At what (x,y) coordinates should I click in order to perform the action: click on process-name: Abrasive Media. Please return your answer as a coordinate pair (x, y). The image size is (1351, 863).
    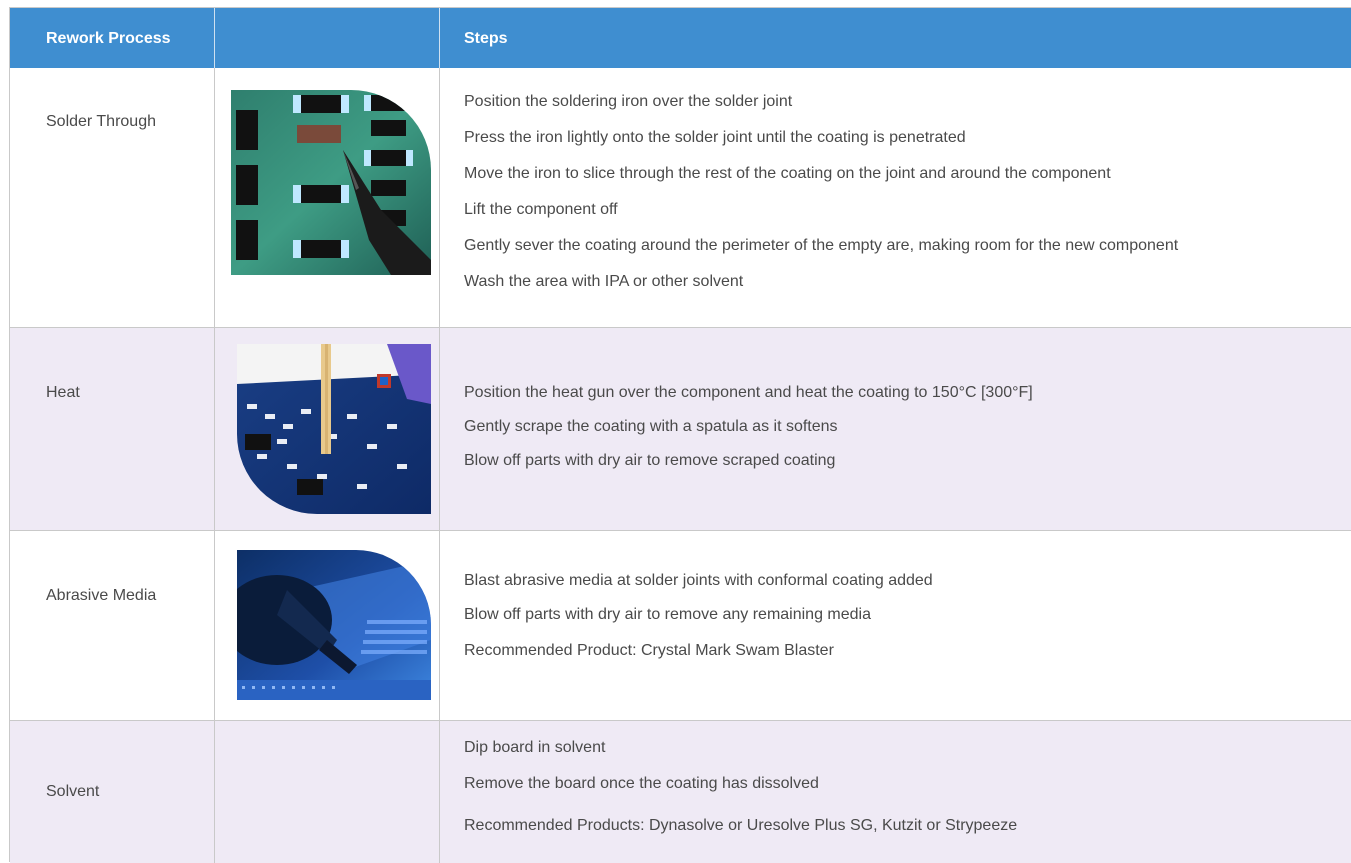
    Looking at the image, I should click on (101, 595).